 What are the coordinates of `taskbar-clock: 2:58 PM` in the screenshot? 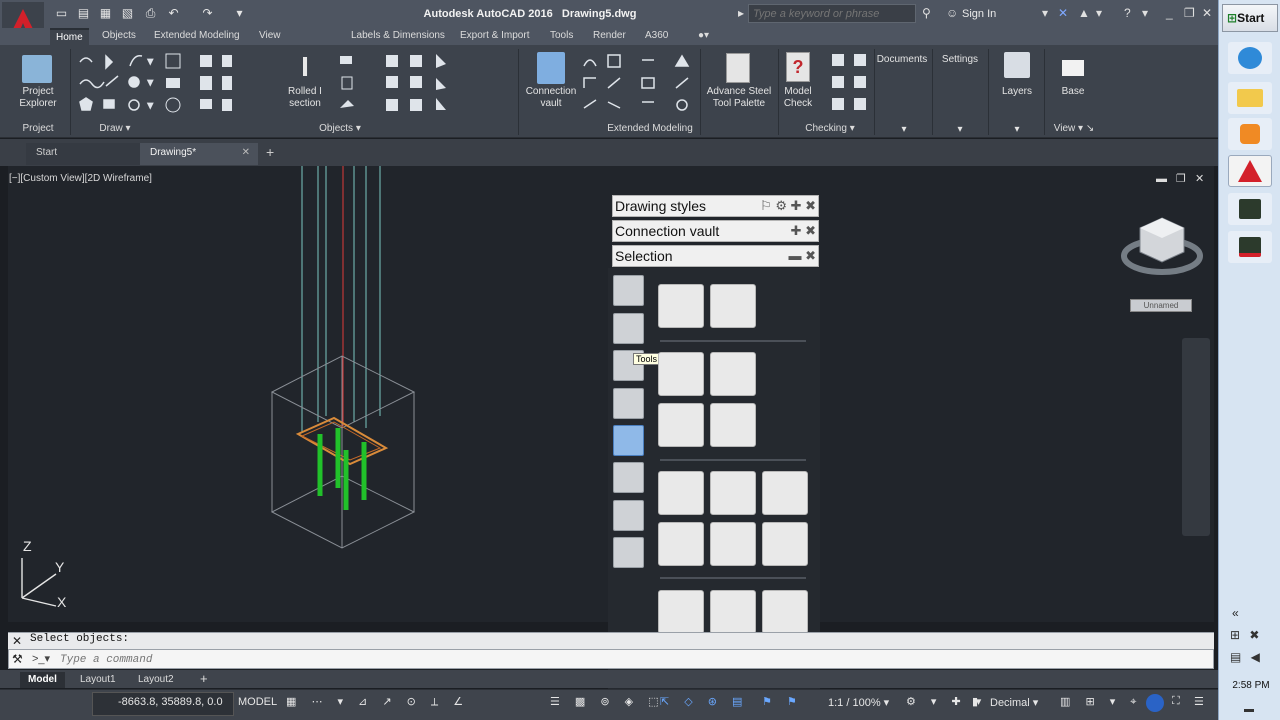 It's located at (1251, 685).